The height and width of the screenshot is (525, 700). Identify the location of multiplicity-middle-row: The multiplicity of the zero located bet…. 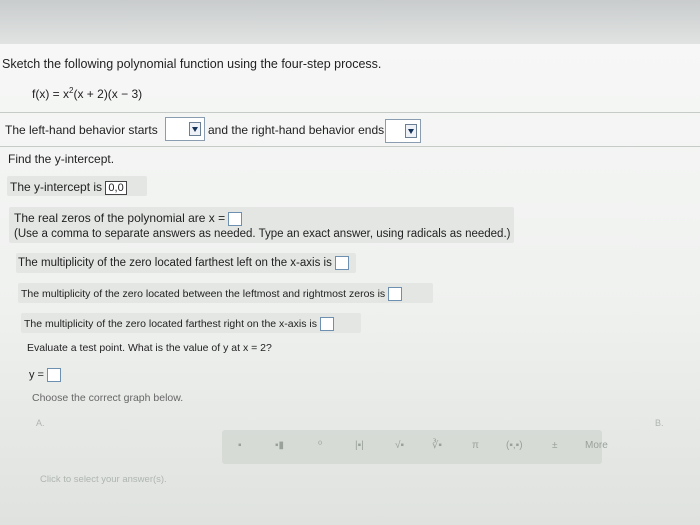
(212, 294).